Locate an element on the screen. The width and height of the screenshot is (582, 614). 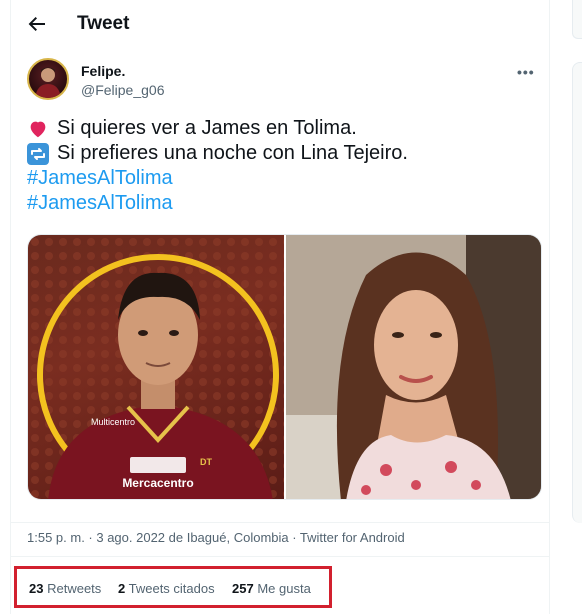
tweet-line-1: Si quieres ver a James en Tolima. is located at coordinates (284, 128).